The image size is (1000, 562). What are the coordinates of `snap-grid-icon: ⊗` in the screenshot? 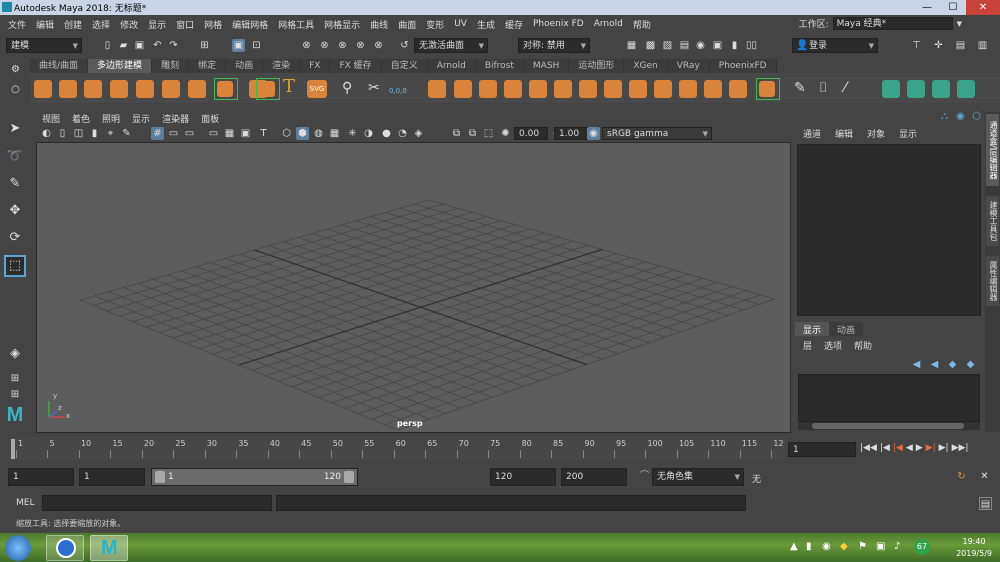 It's located at (306, 45).